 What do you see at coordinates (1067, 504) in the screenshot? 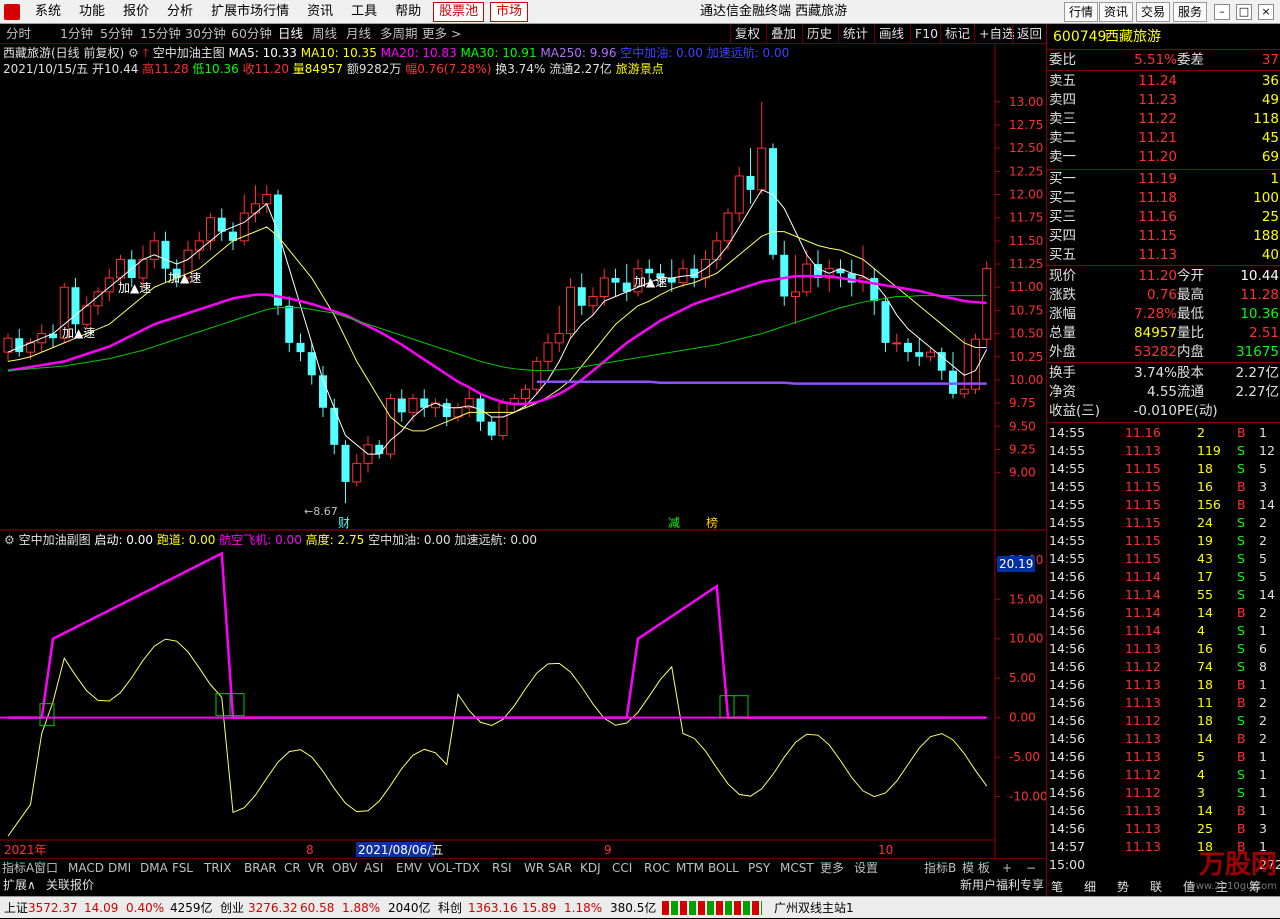
I see `tick-cell: 14:55` at bounding box center [1067, 504].